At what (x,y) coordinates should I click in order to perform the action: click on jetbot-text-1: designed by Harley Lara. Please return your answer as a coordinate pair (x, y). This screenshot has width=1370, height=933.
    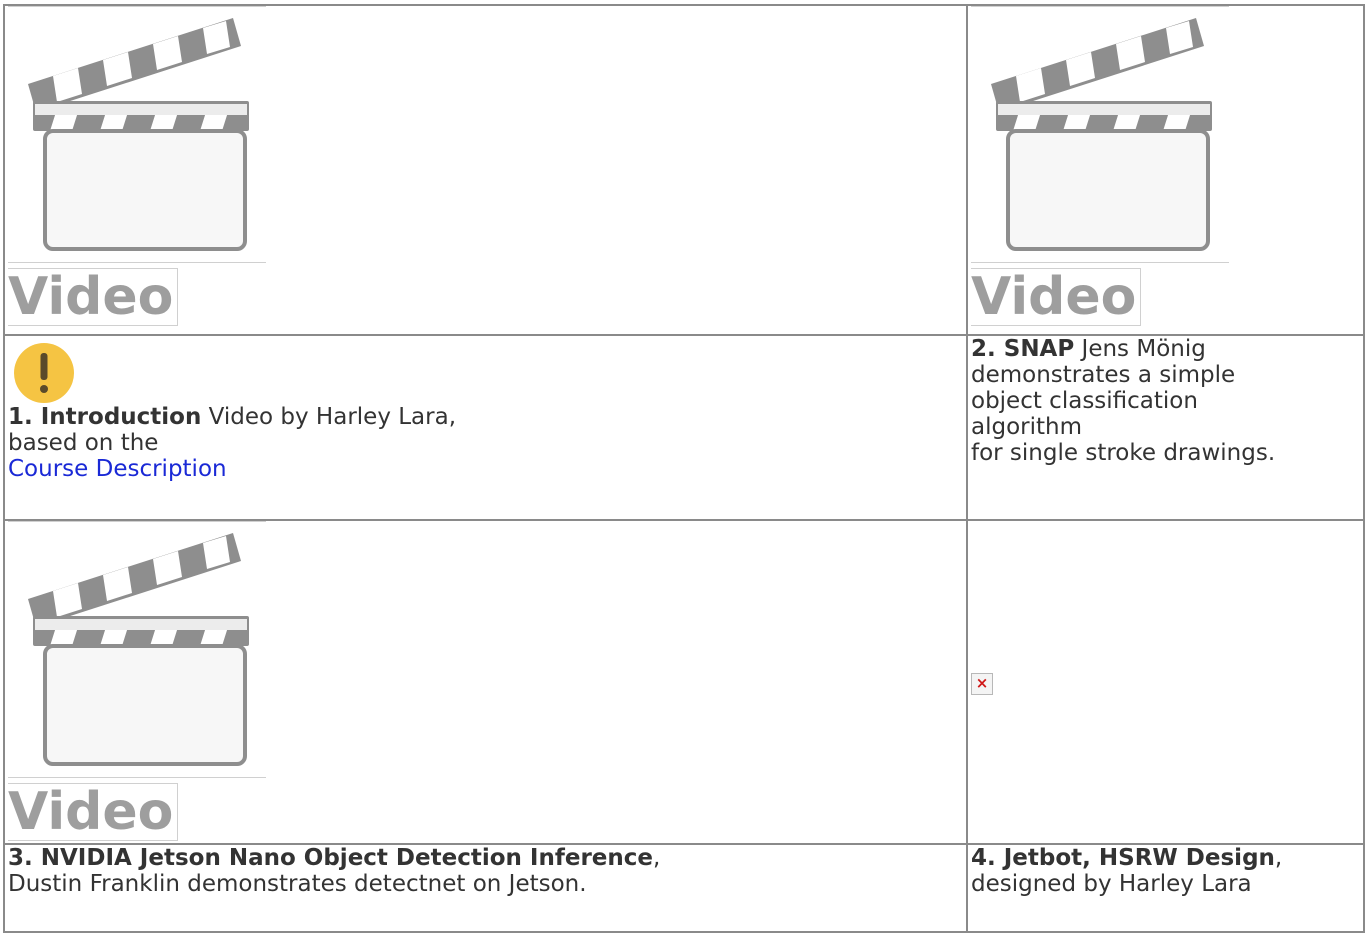
    Looking at the image, I should click on (1111, 884).